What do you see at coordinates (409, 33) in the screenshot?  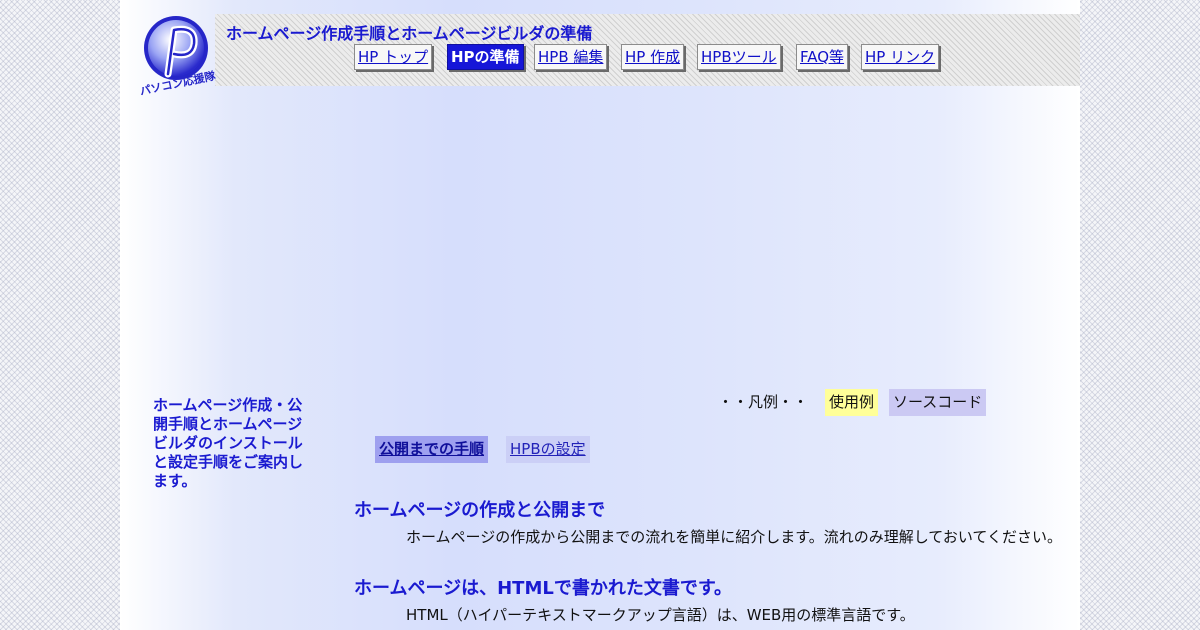 I see `site-title: ホームページ作成手順とホームページビルダの準備` at bounding box center [409, 33].